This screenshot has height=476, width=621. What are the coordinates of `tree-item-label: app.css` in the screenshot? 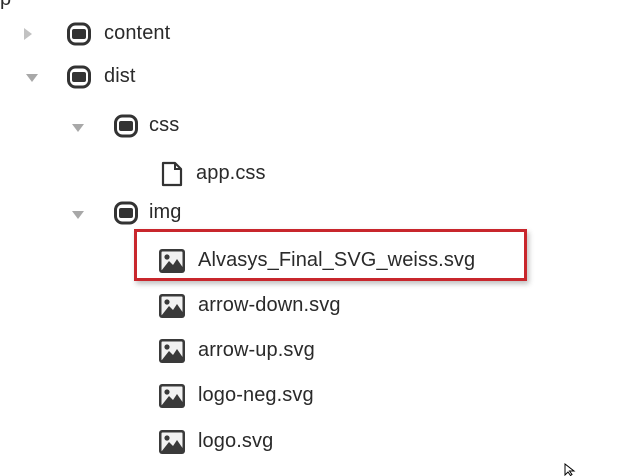 It's located at (231, 173).